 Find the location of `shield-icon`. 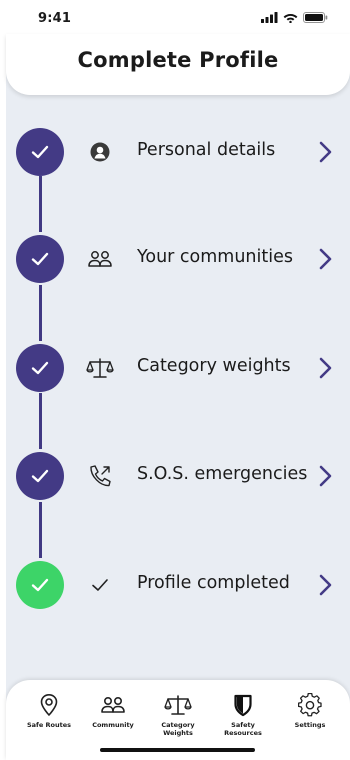

shield-icon is located at coordinates (243, 705).